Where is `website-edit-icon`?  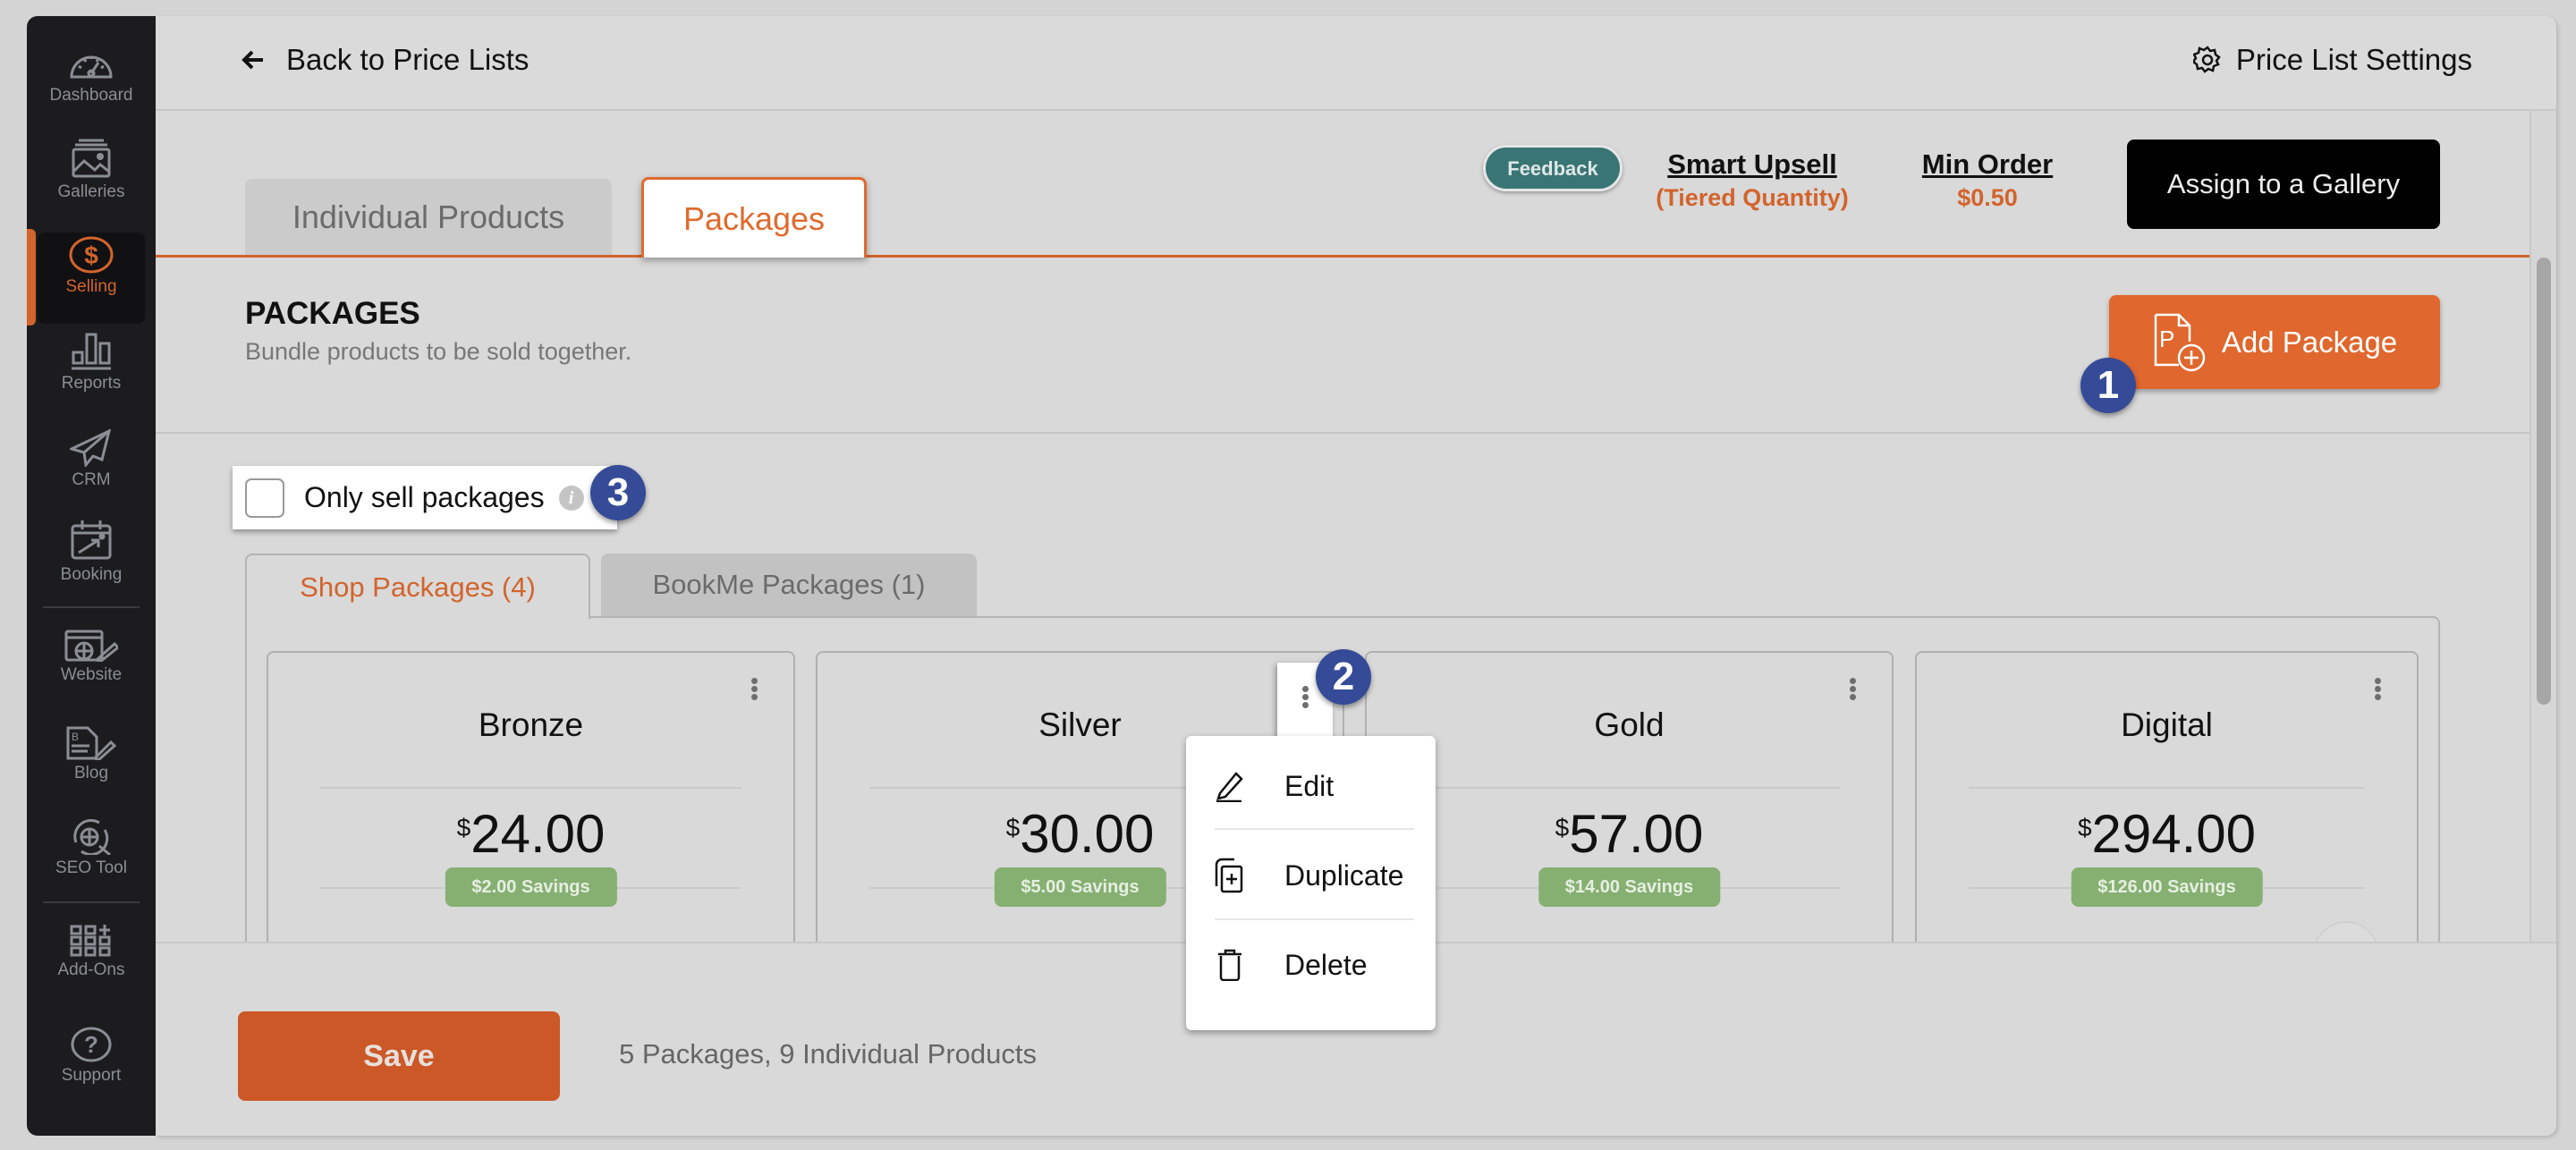 website-edit-icon is located at coordinates (91, 646).